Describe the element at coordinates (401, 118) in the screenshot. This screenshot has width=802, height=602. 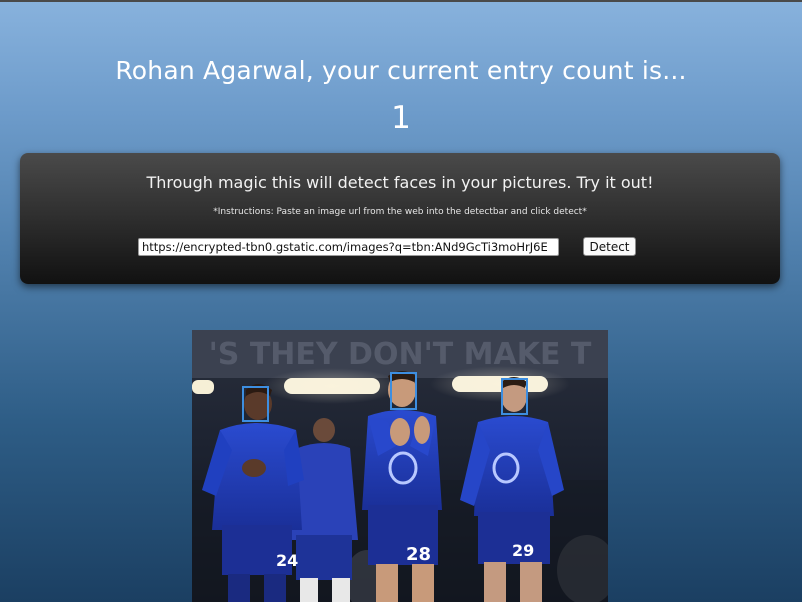
I see `entry-count: 1` at that location.